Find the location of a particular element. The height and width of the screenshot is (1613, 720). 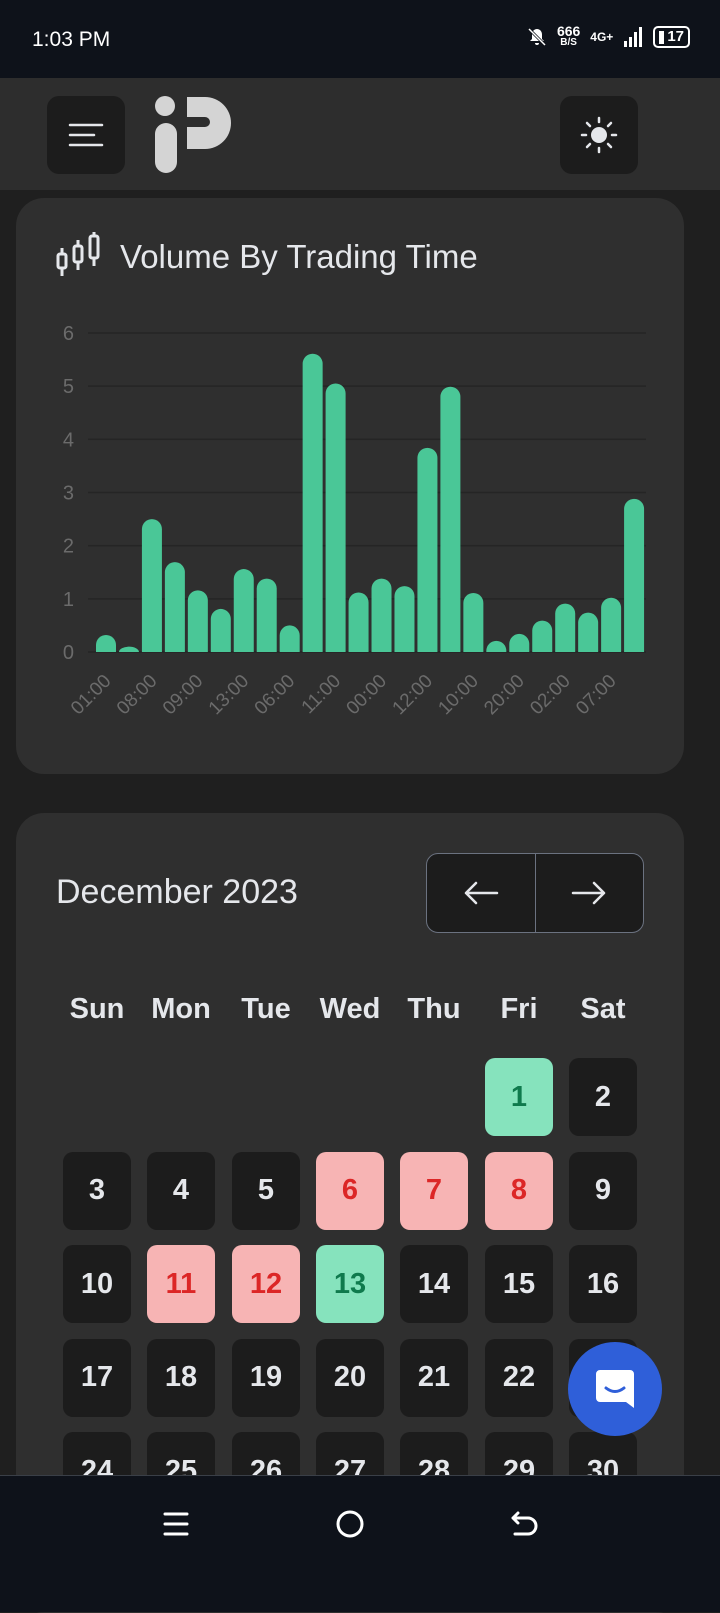

weekday-fri: Fri is located at coordinates (519, 1009).